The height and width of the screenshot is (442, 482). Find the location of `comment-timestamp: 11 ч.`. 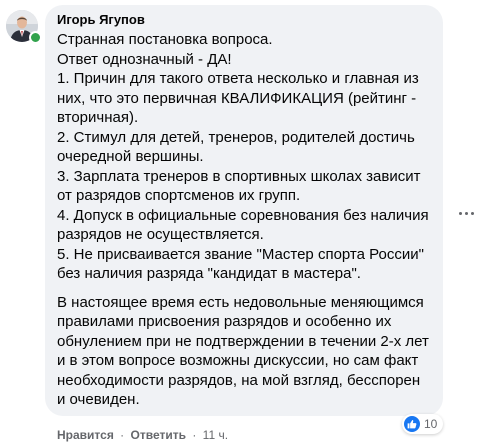

comment-timestamp: 11 ч. is located at coordinates (215, 435).